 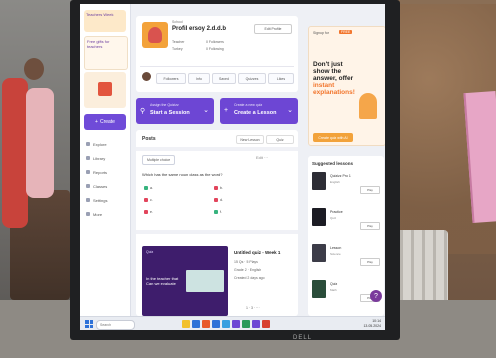 What do you see at coordinates (248, 105) in the screenshot?
I see `create-lesson-sublabel: Create a new quiz` at bounding box center [248, 105].